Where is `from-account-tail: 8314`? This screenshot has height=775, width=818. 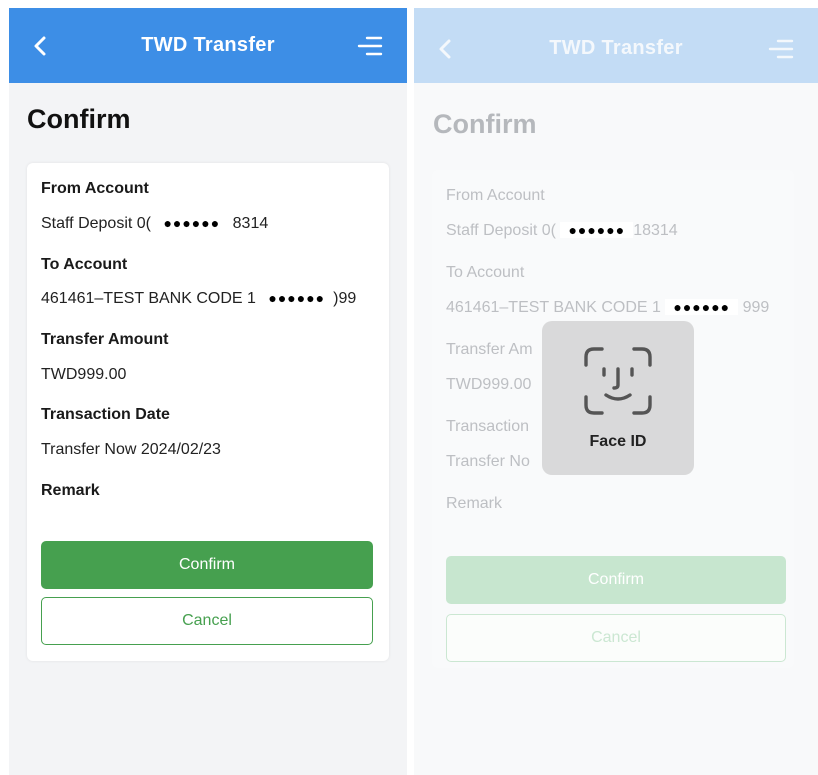 from-account-tail: 8314 is located at coordinates (250, 223).